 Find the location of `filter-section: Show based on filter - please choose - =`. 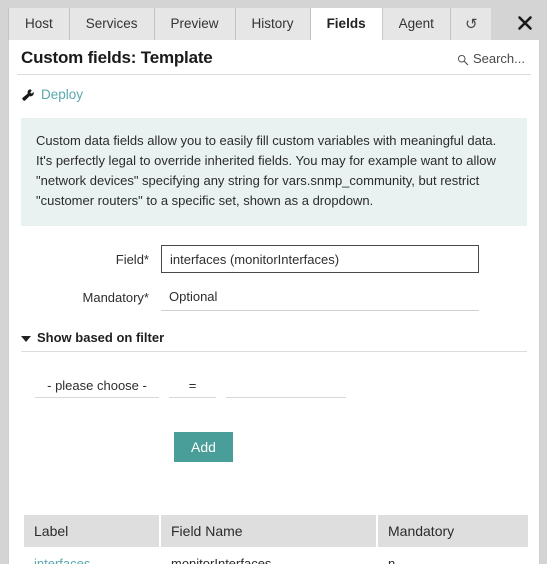

filter-section: Show based on filter - please choose - = is located at coordinates (274, 364).